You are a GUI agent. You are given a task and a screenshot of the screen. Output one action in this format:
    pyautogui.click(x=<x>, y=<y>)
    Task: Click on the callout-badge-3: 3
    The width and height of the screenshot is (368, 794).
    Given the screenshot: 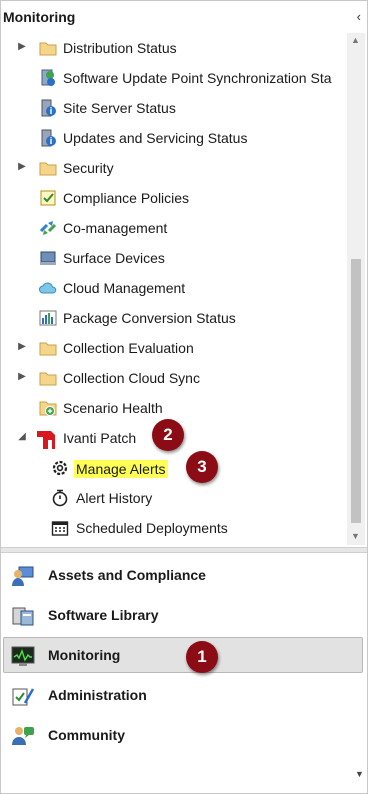 What is the action you would take?
    pyautogui.click(x=202, y=467)
    